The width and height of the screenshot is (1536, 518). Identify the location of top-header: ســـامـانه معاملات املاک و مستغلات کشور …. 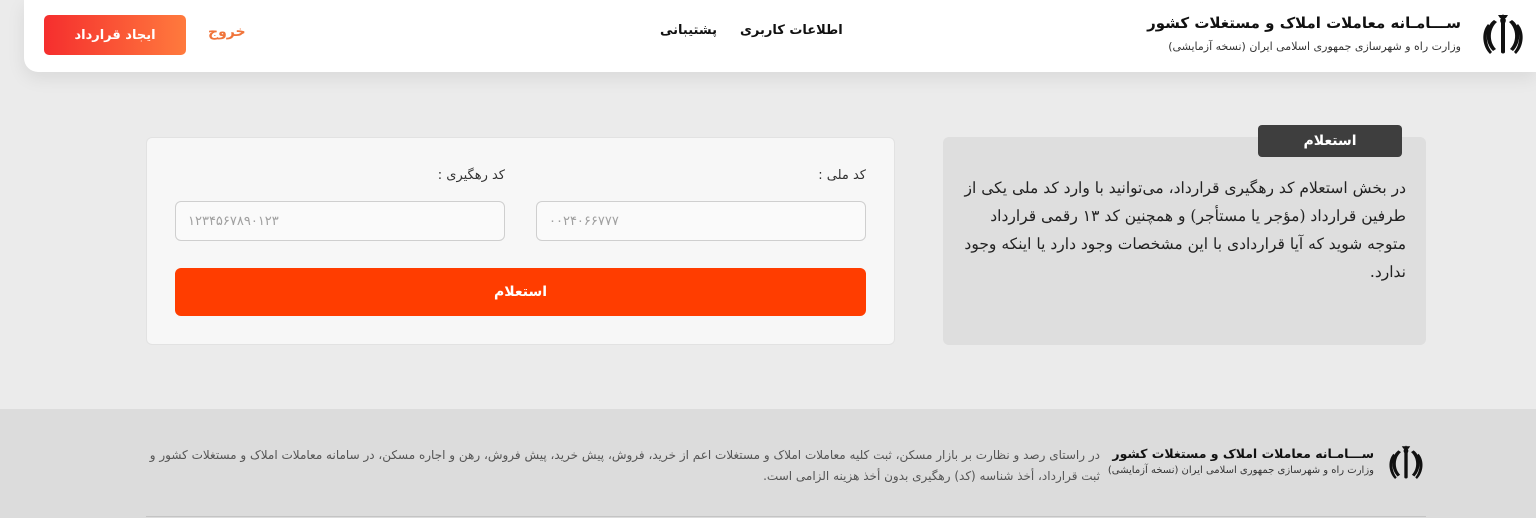
(780, 36).